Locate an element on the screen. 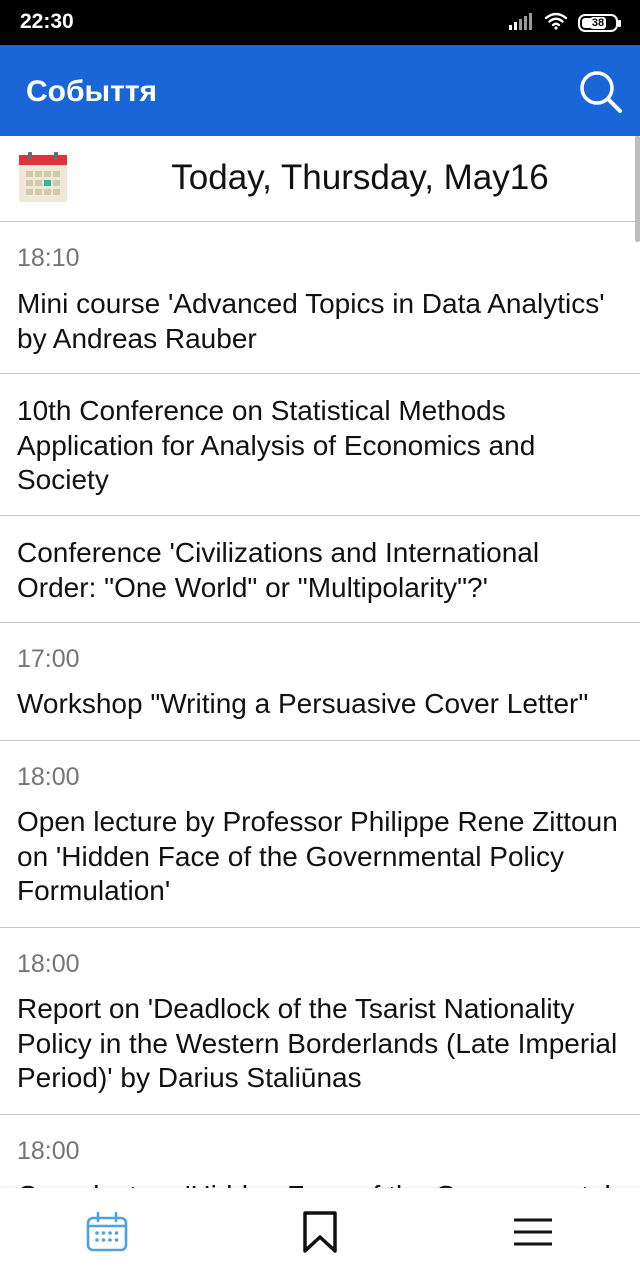 This screenshot has height=1280, width=640. app-bar: Собыття is located at coordinates (320, 90).